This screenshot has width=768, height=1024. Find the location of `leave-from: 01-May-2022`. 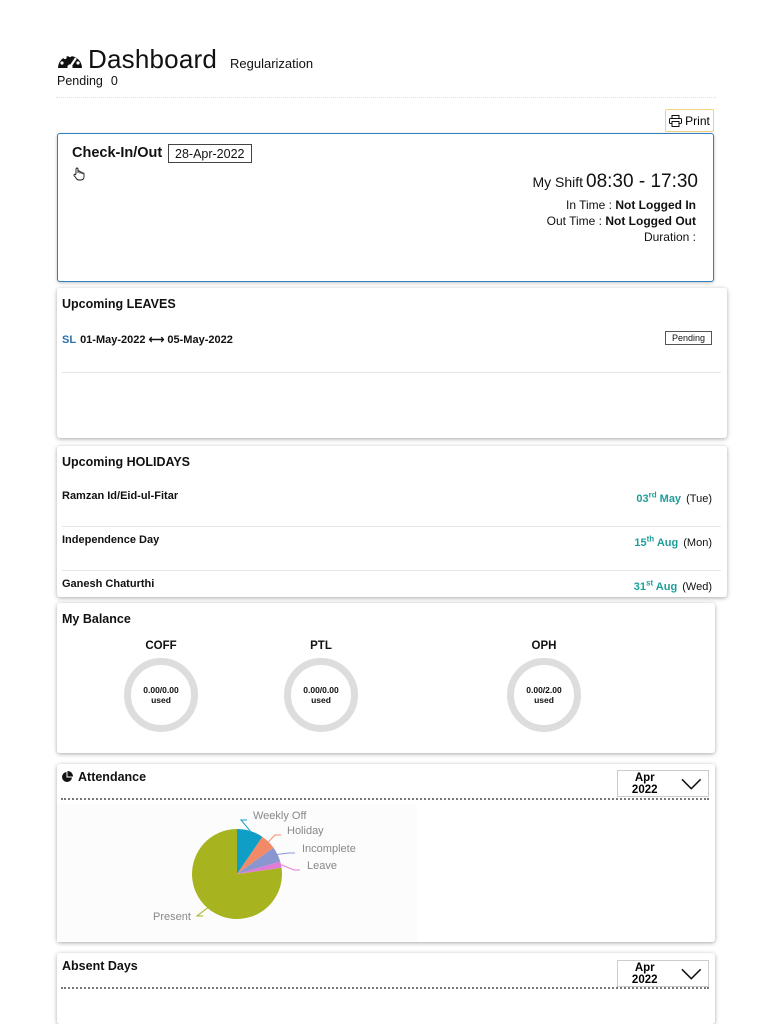

leave-from: 01-May-2022 is located at coordinates (113, 340).